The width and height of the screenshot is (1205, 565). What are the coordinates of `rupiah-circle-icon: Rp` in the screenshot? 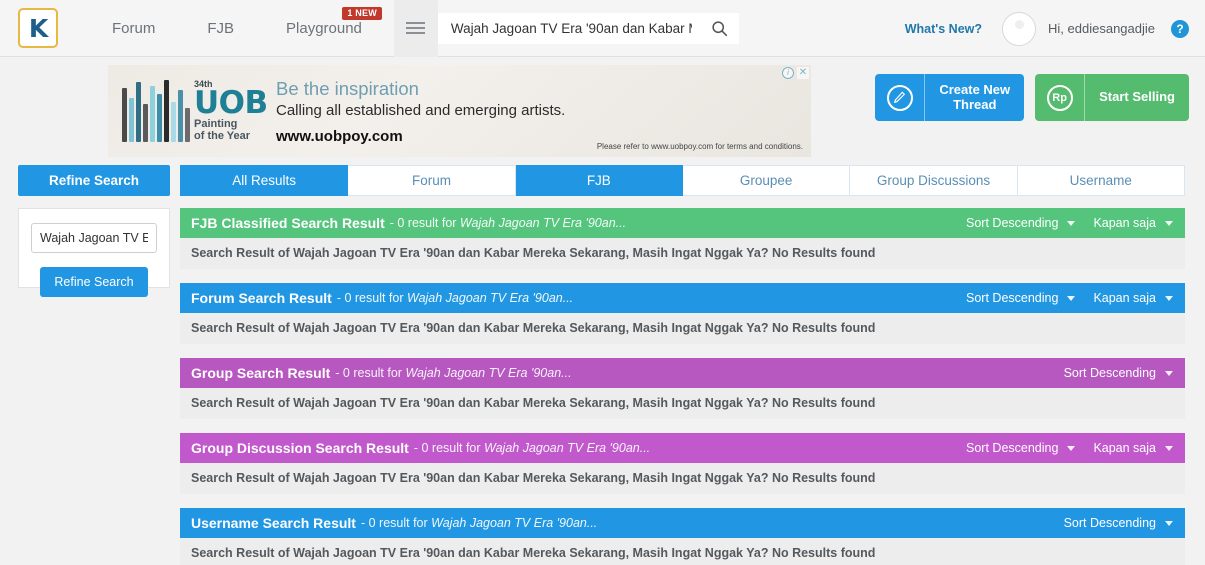 It's located at (1060, 97).